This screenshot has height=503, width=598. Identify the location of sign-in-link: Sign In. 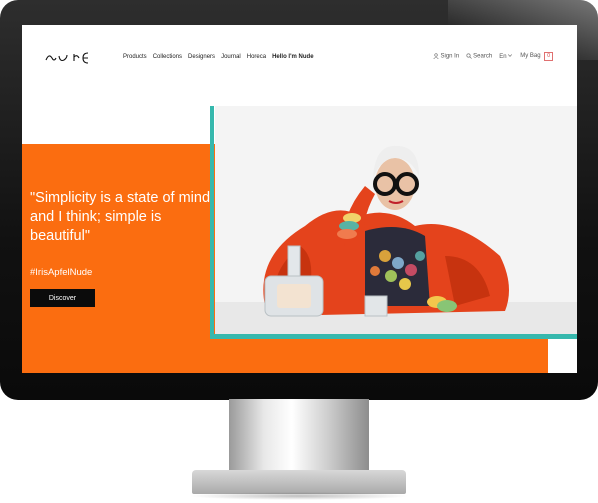
(446, 56).